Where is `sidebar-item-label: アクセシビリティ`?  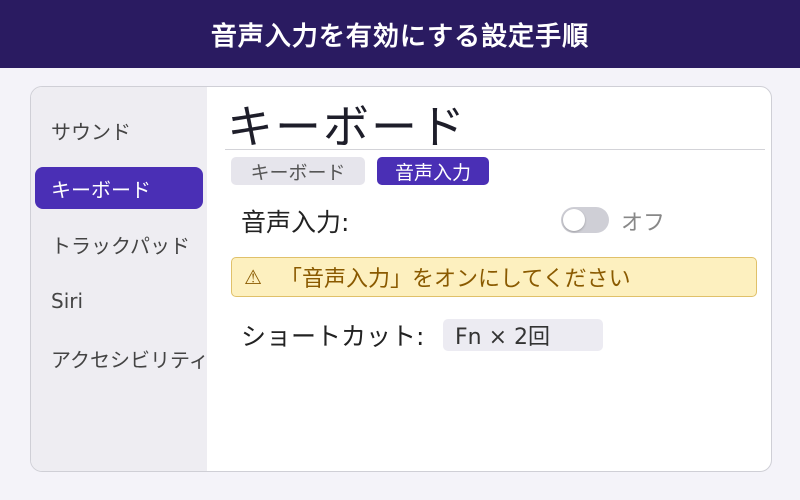 sidebar-item-label: アクセシビリティ is located at coordinates (130, 359).